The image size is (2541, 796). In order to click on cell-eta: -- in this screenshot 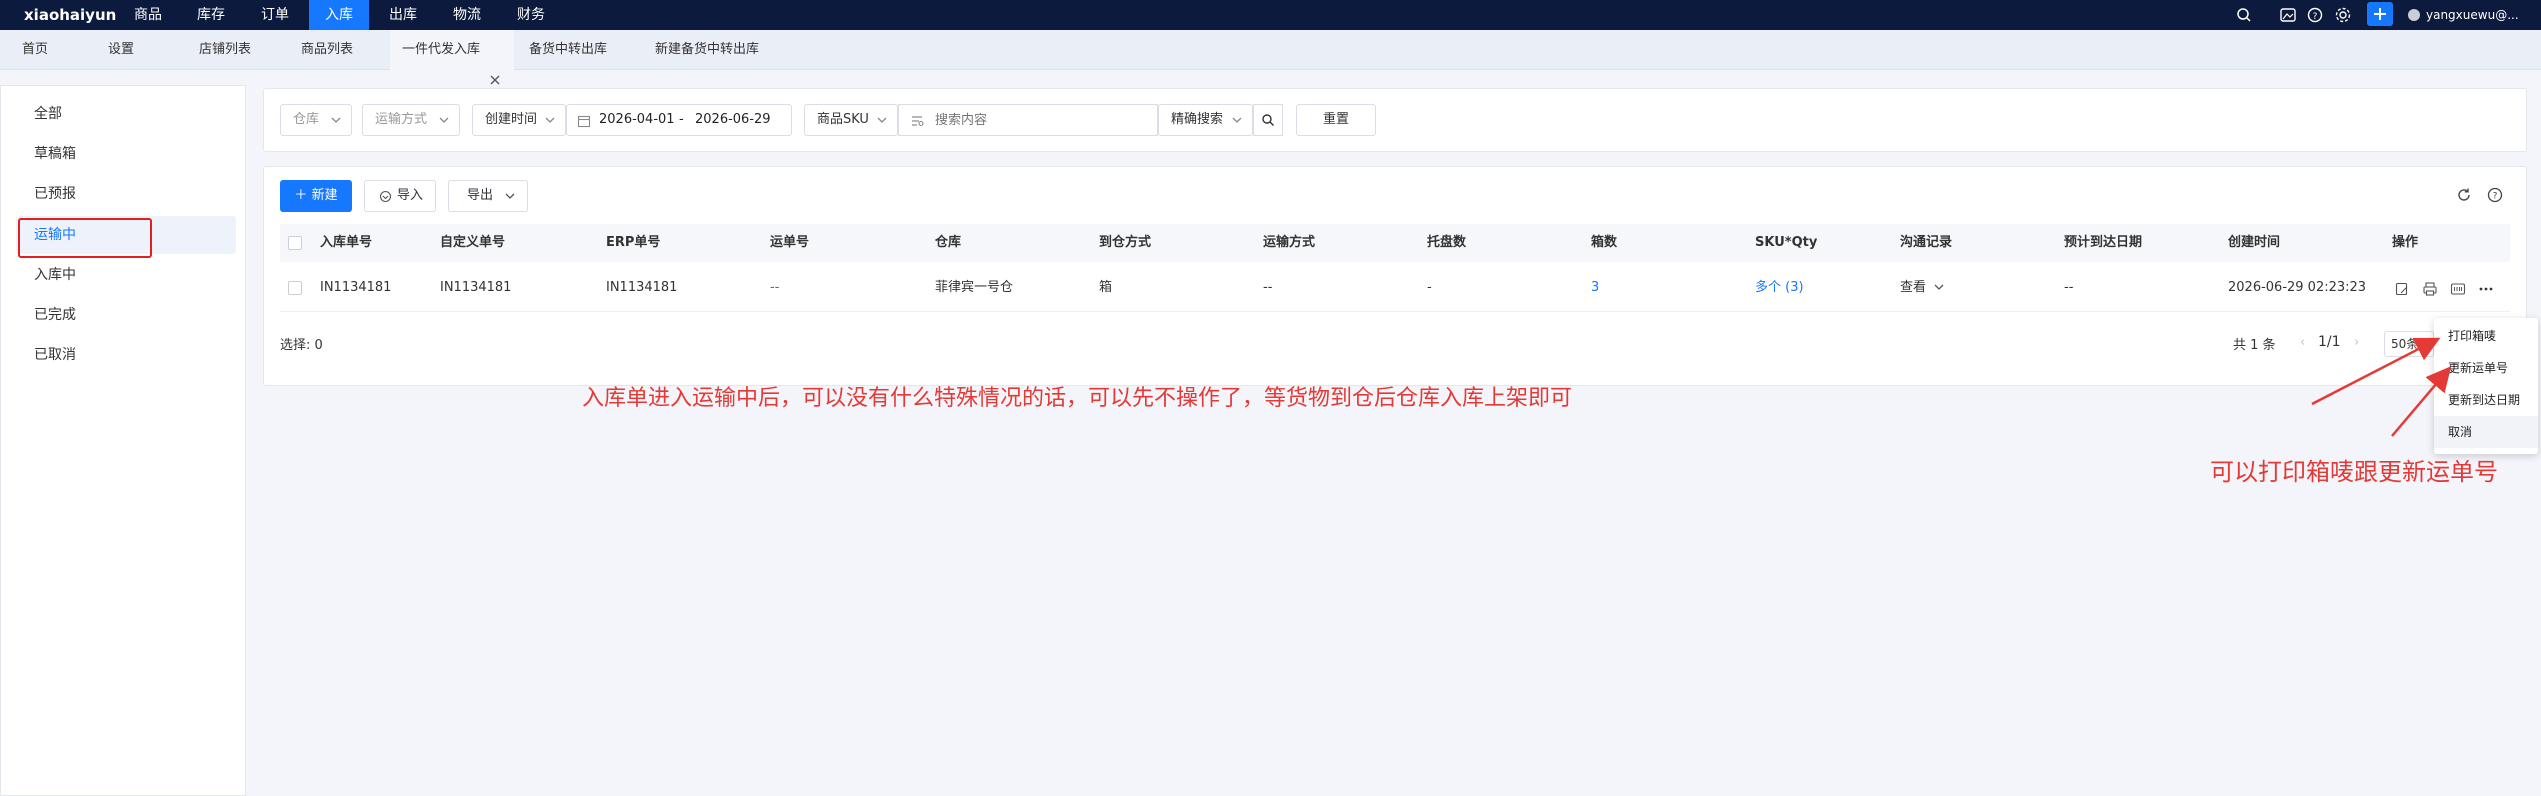, I will do `click(2069, 287)`.